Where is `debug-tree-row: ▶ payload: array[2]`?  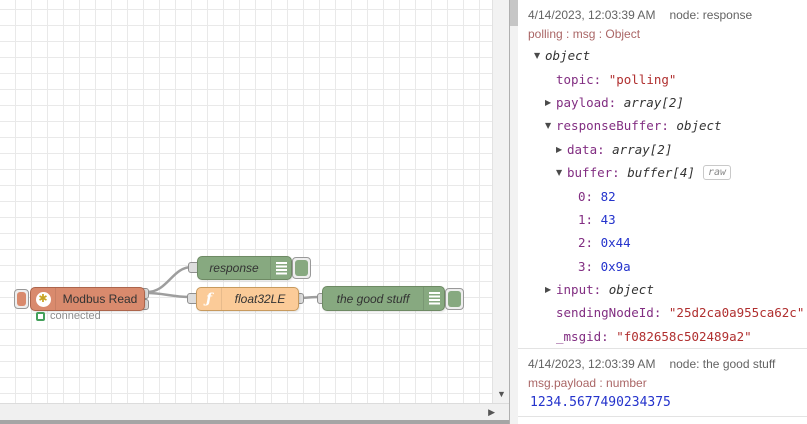
debug-tree-row: ▶ payload: array[2] is located at coordinates (662, 102).